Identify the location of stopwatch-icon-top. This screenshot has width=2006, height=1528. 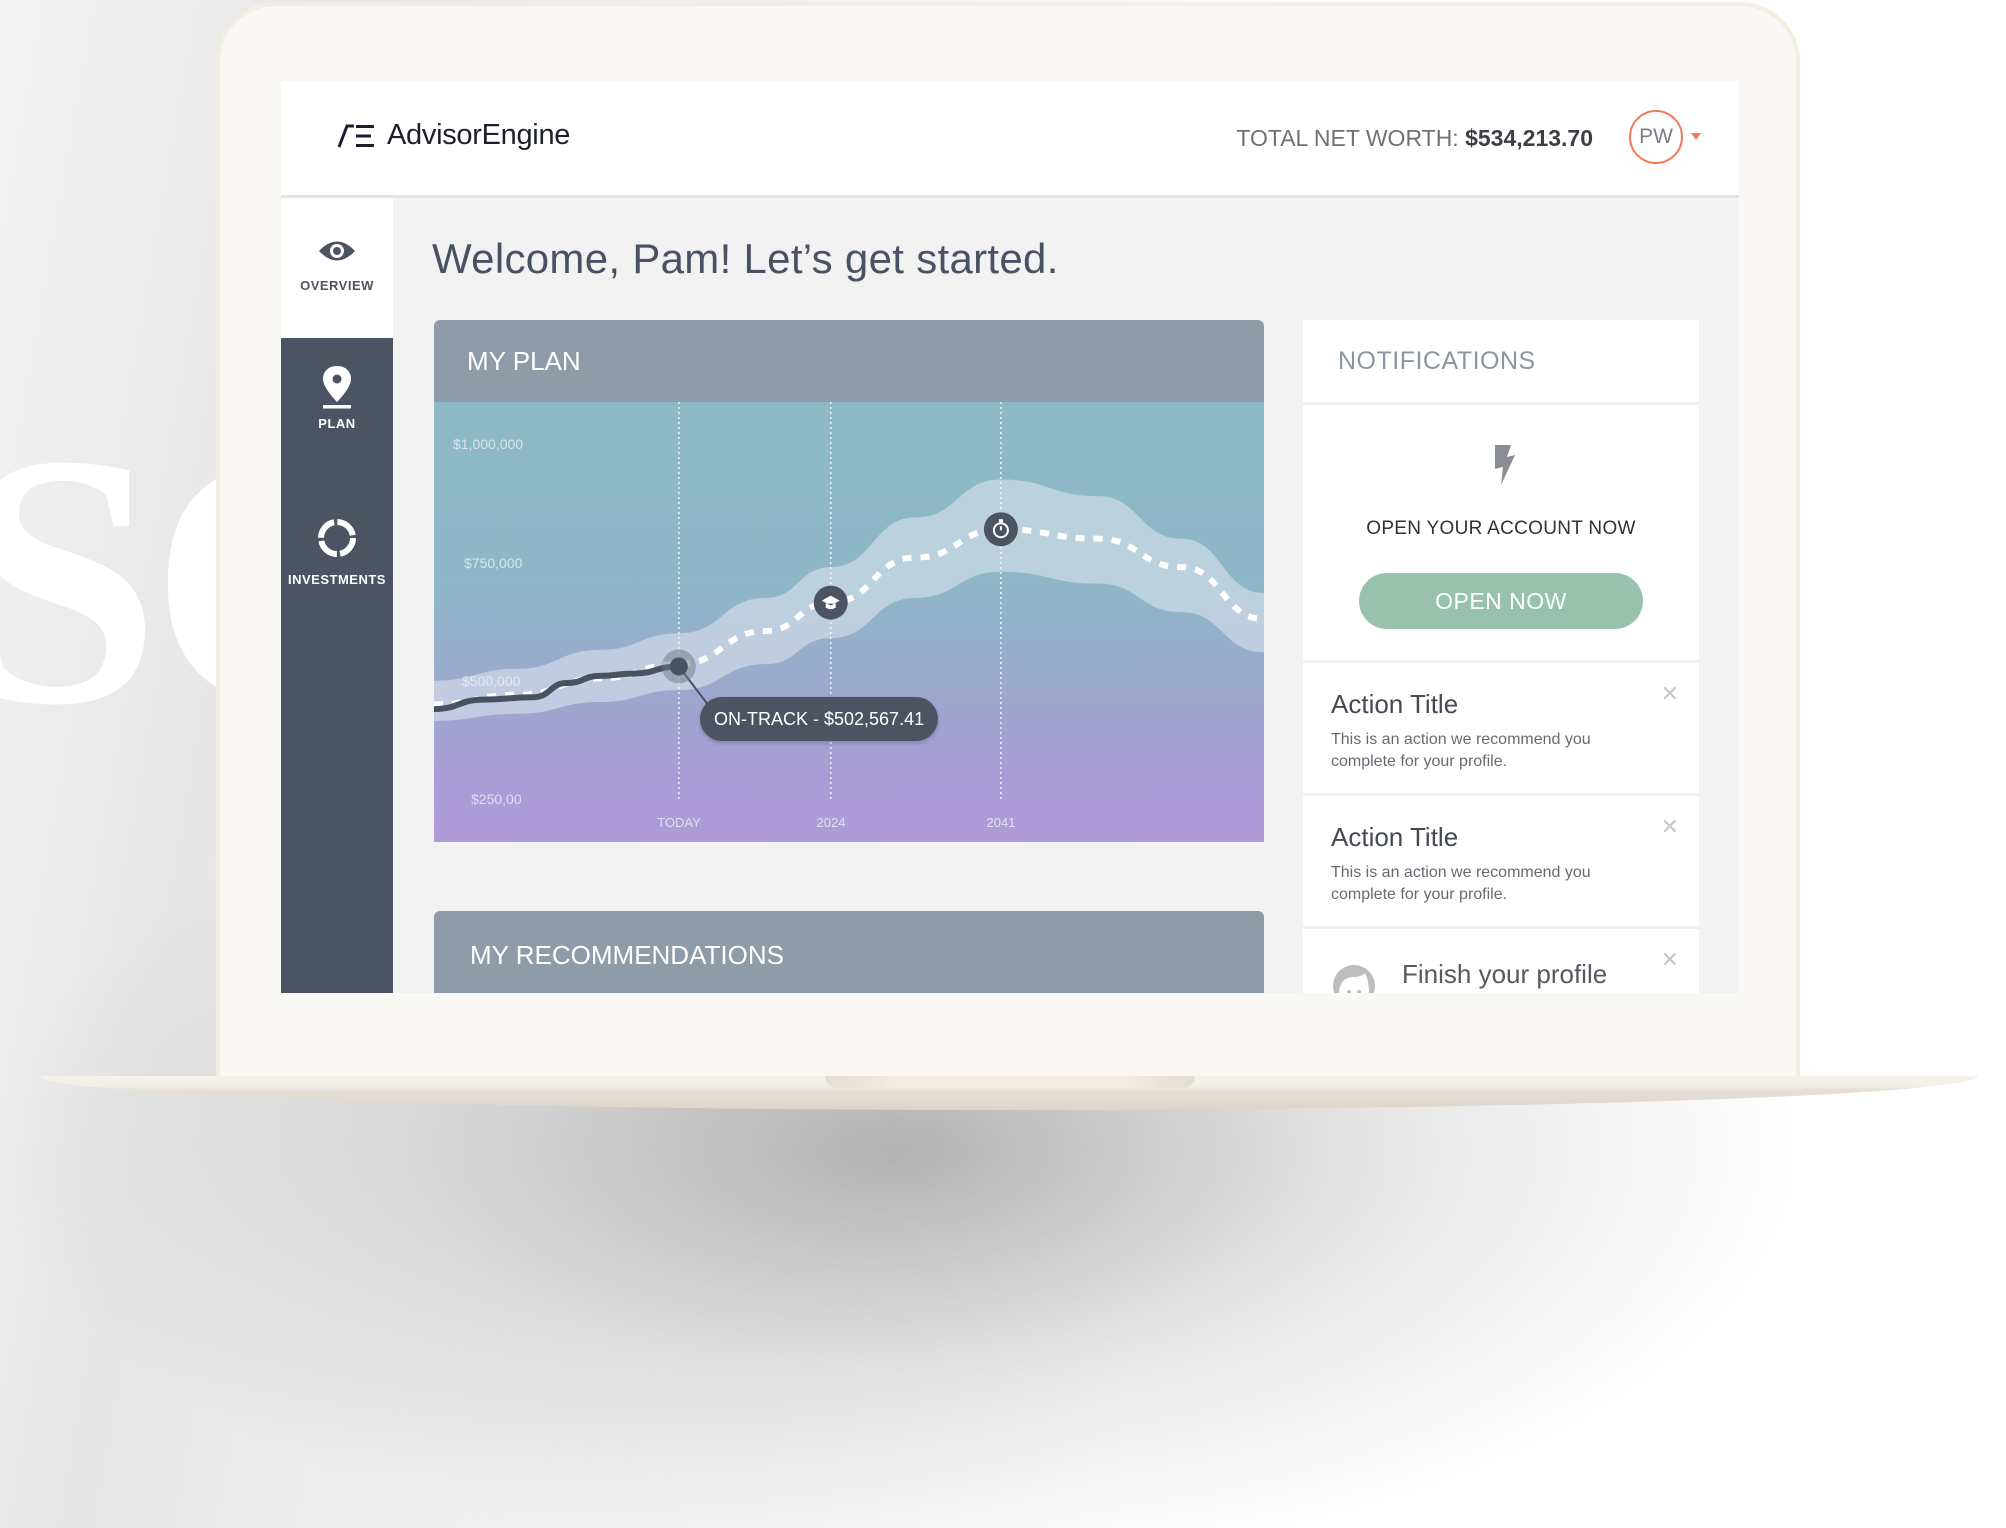
(1000, 521).